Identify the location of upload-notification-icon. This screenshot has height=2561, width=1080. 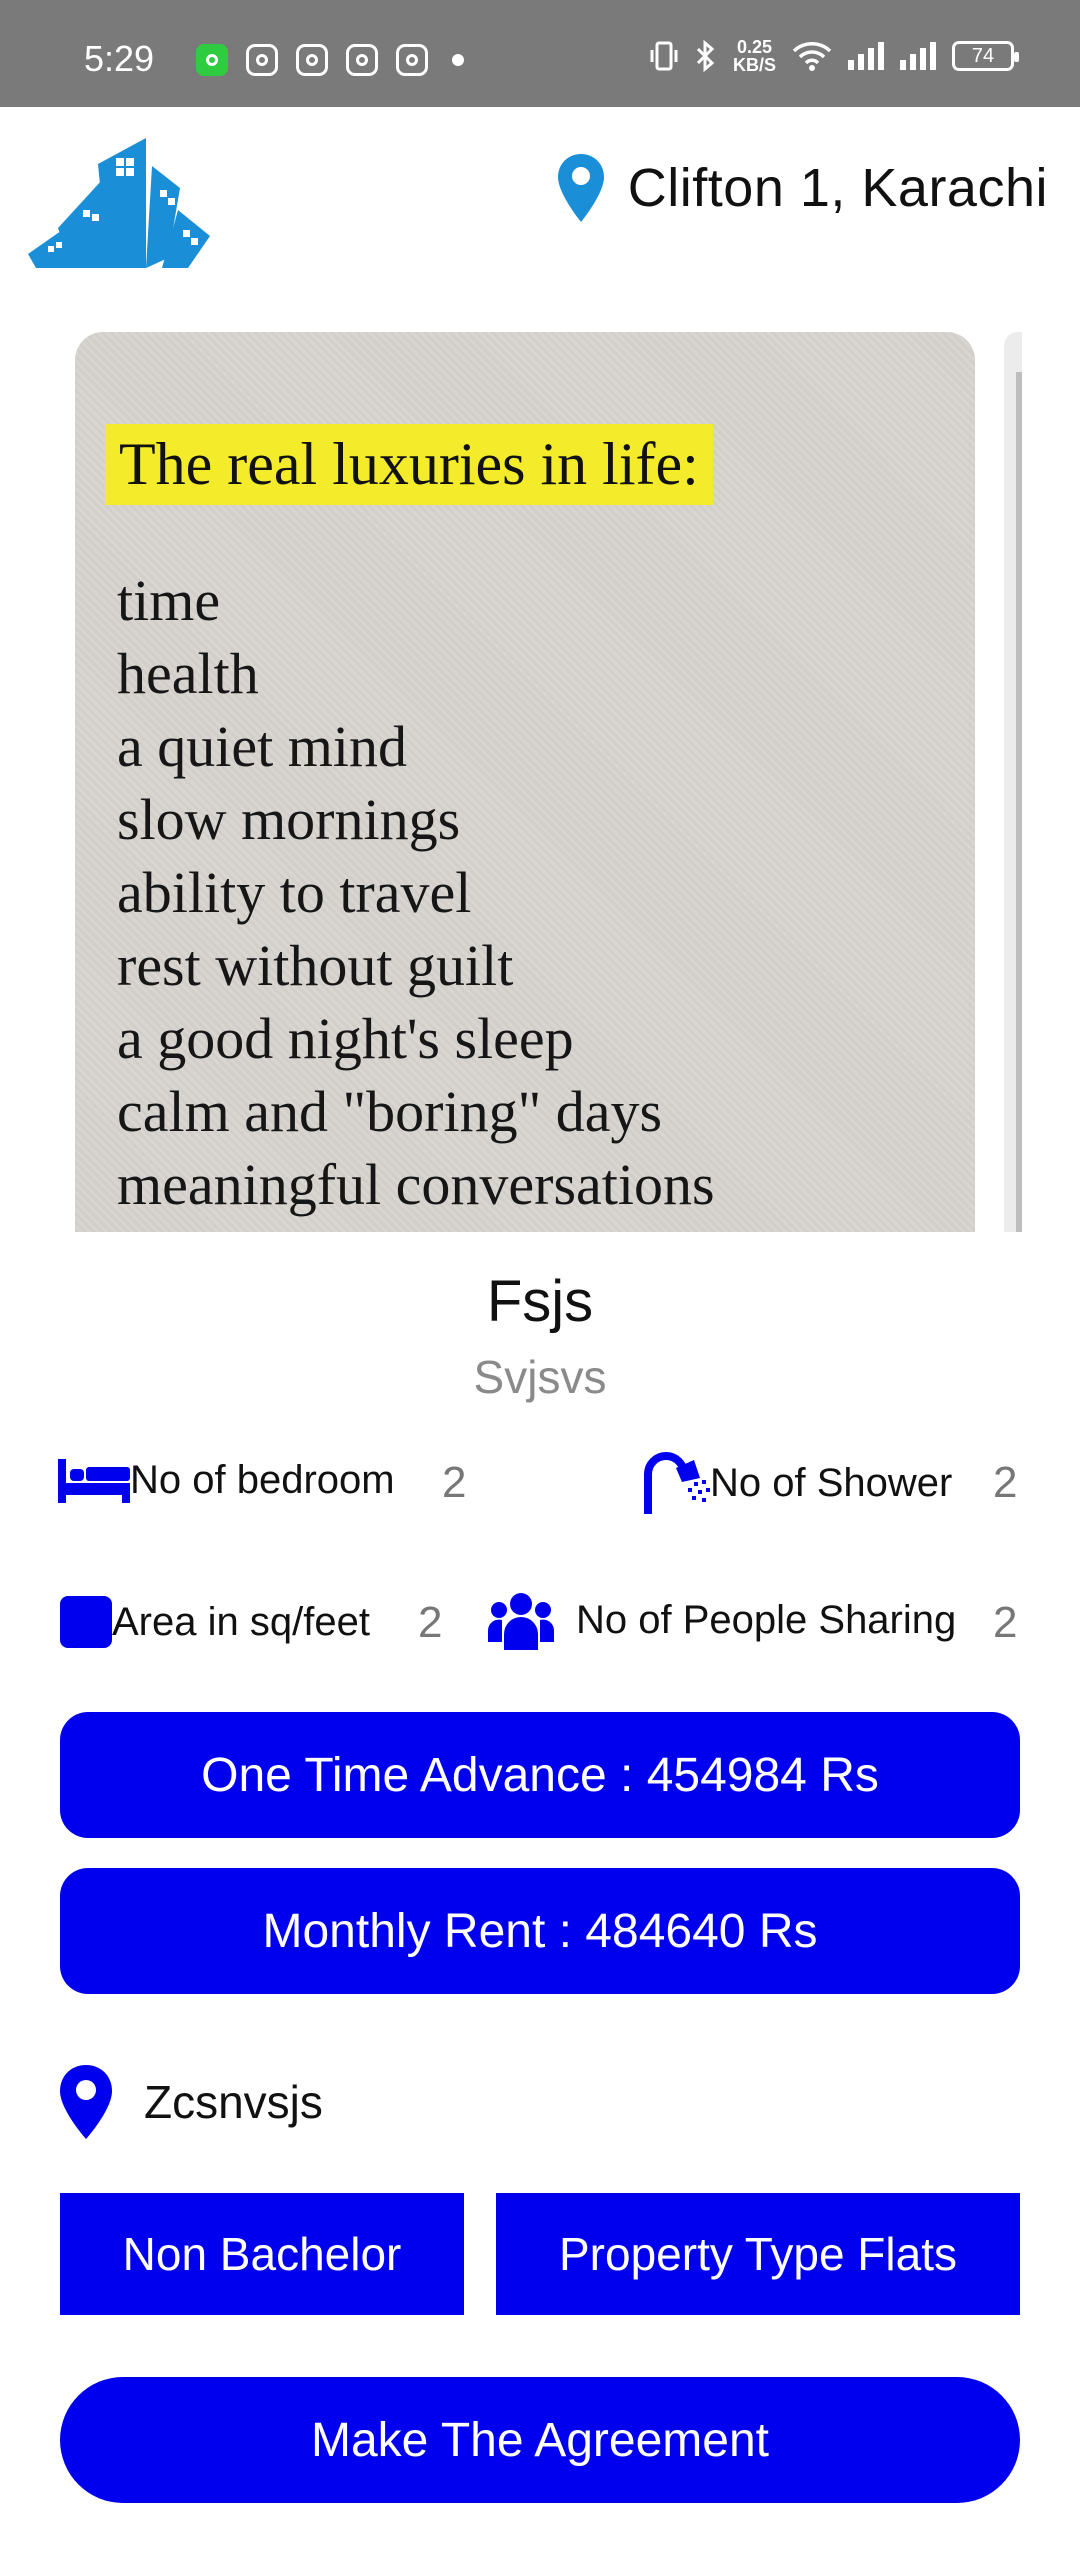
(212, 60).